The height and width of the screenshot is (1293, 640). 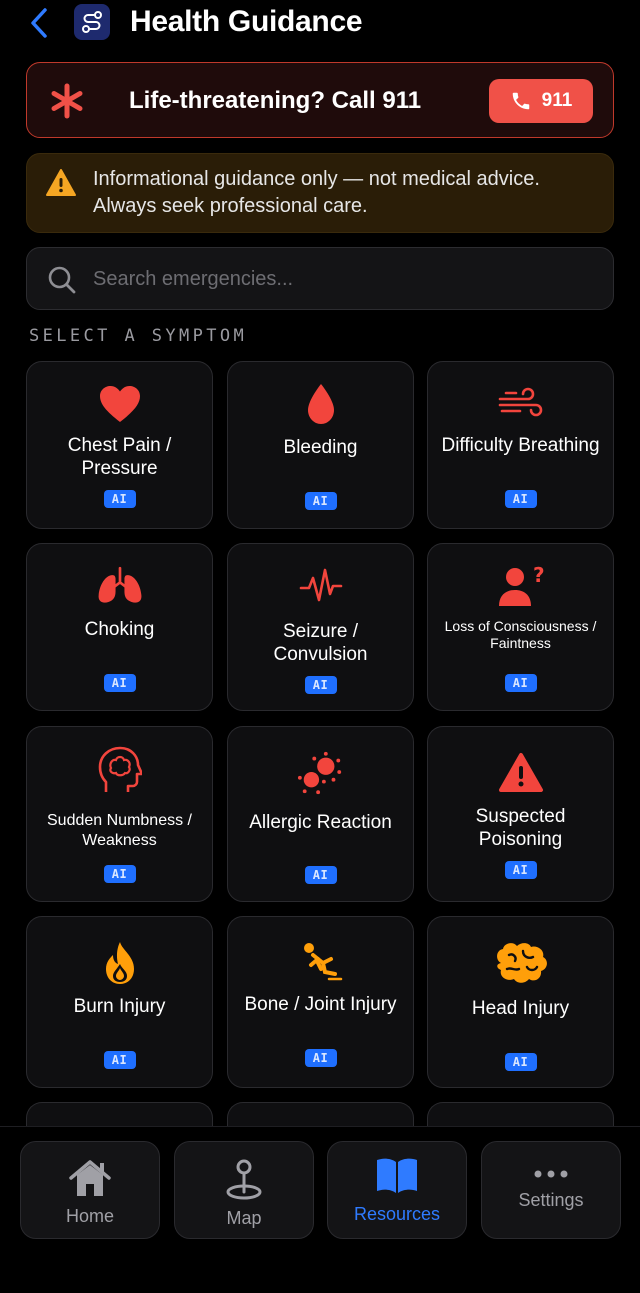 What do you see at coordinates (119, 830) in the screenshot?
I see `symptom-label: Sudden Numbness / Weakness` at bounding box center [119, 830].